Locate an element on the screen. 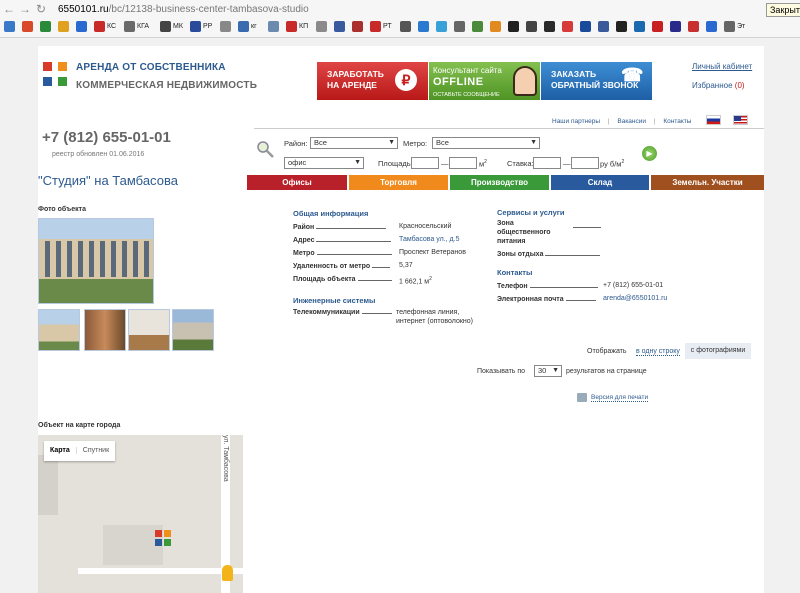  metro-select: Все ▼ is located at coordinates (486, 143).